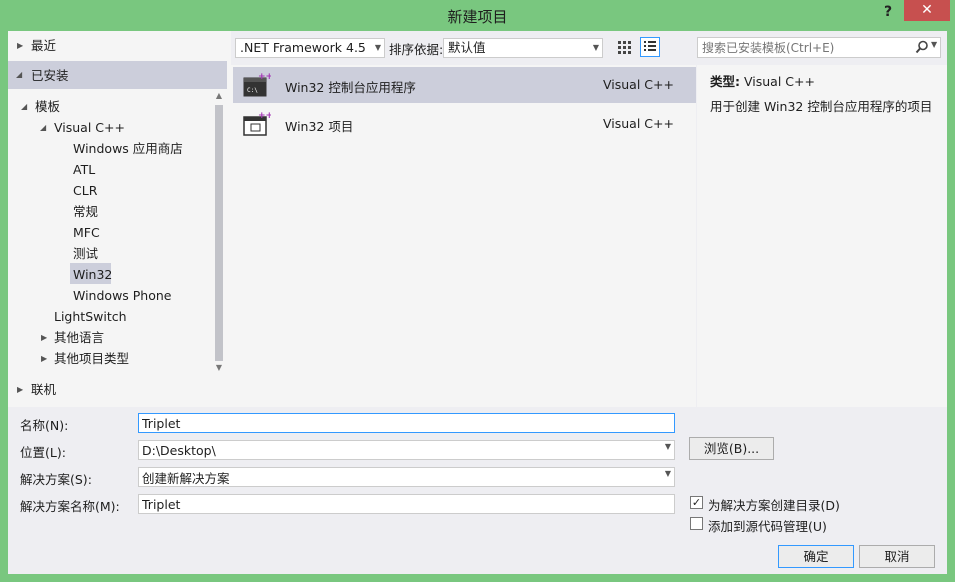 This screenshot has height=582, width=955. Describe the element at coordinates (383, 450) in the screenshot. I see `location-input` at that location.